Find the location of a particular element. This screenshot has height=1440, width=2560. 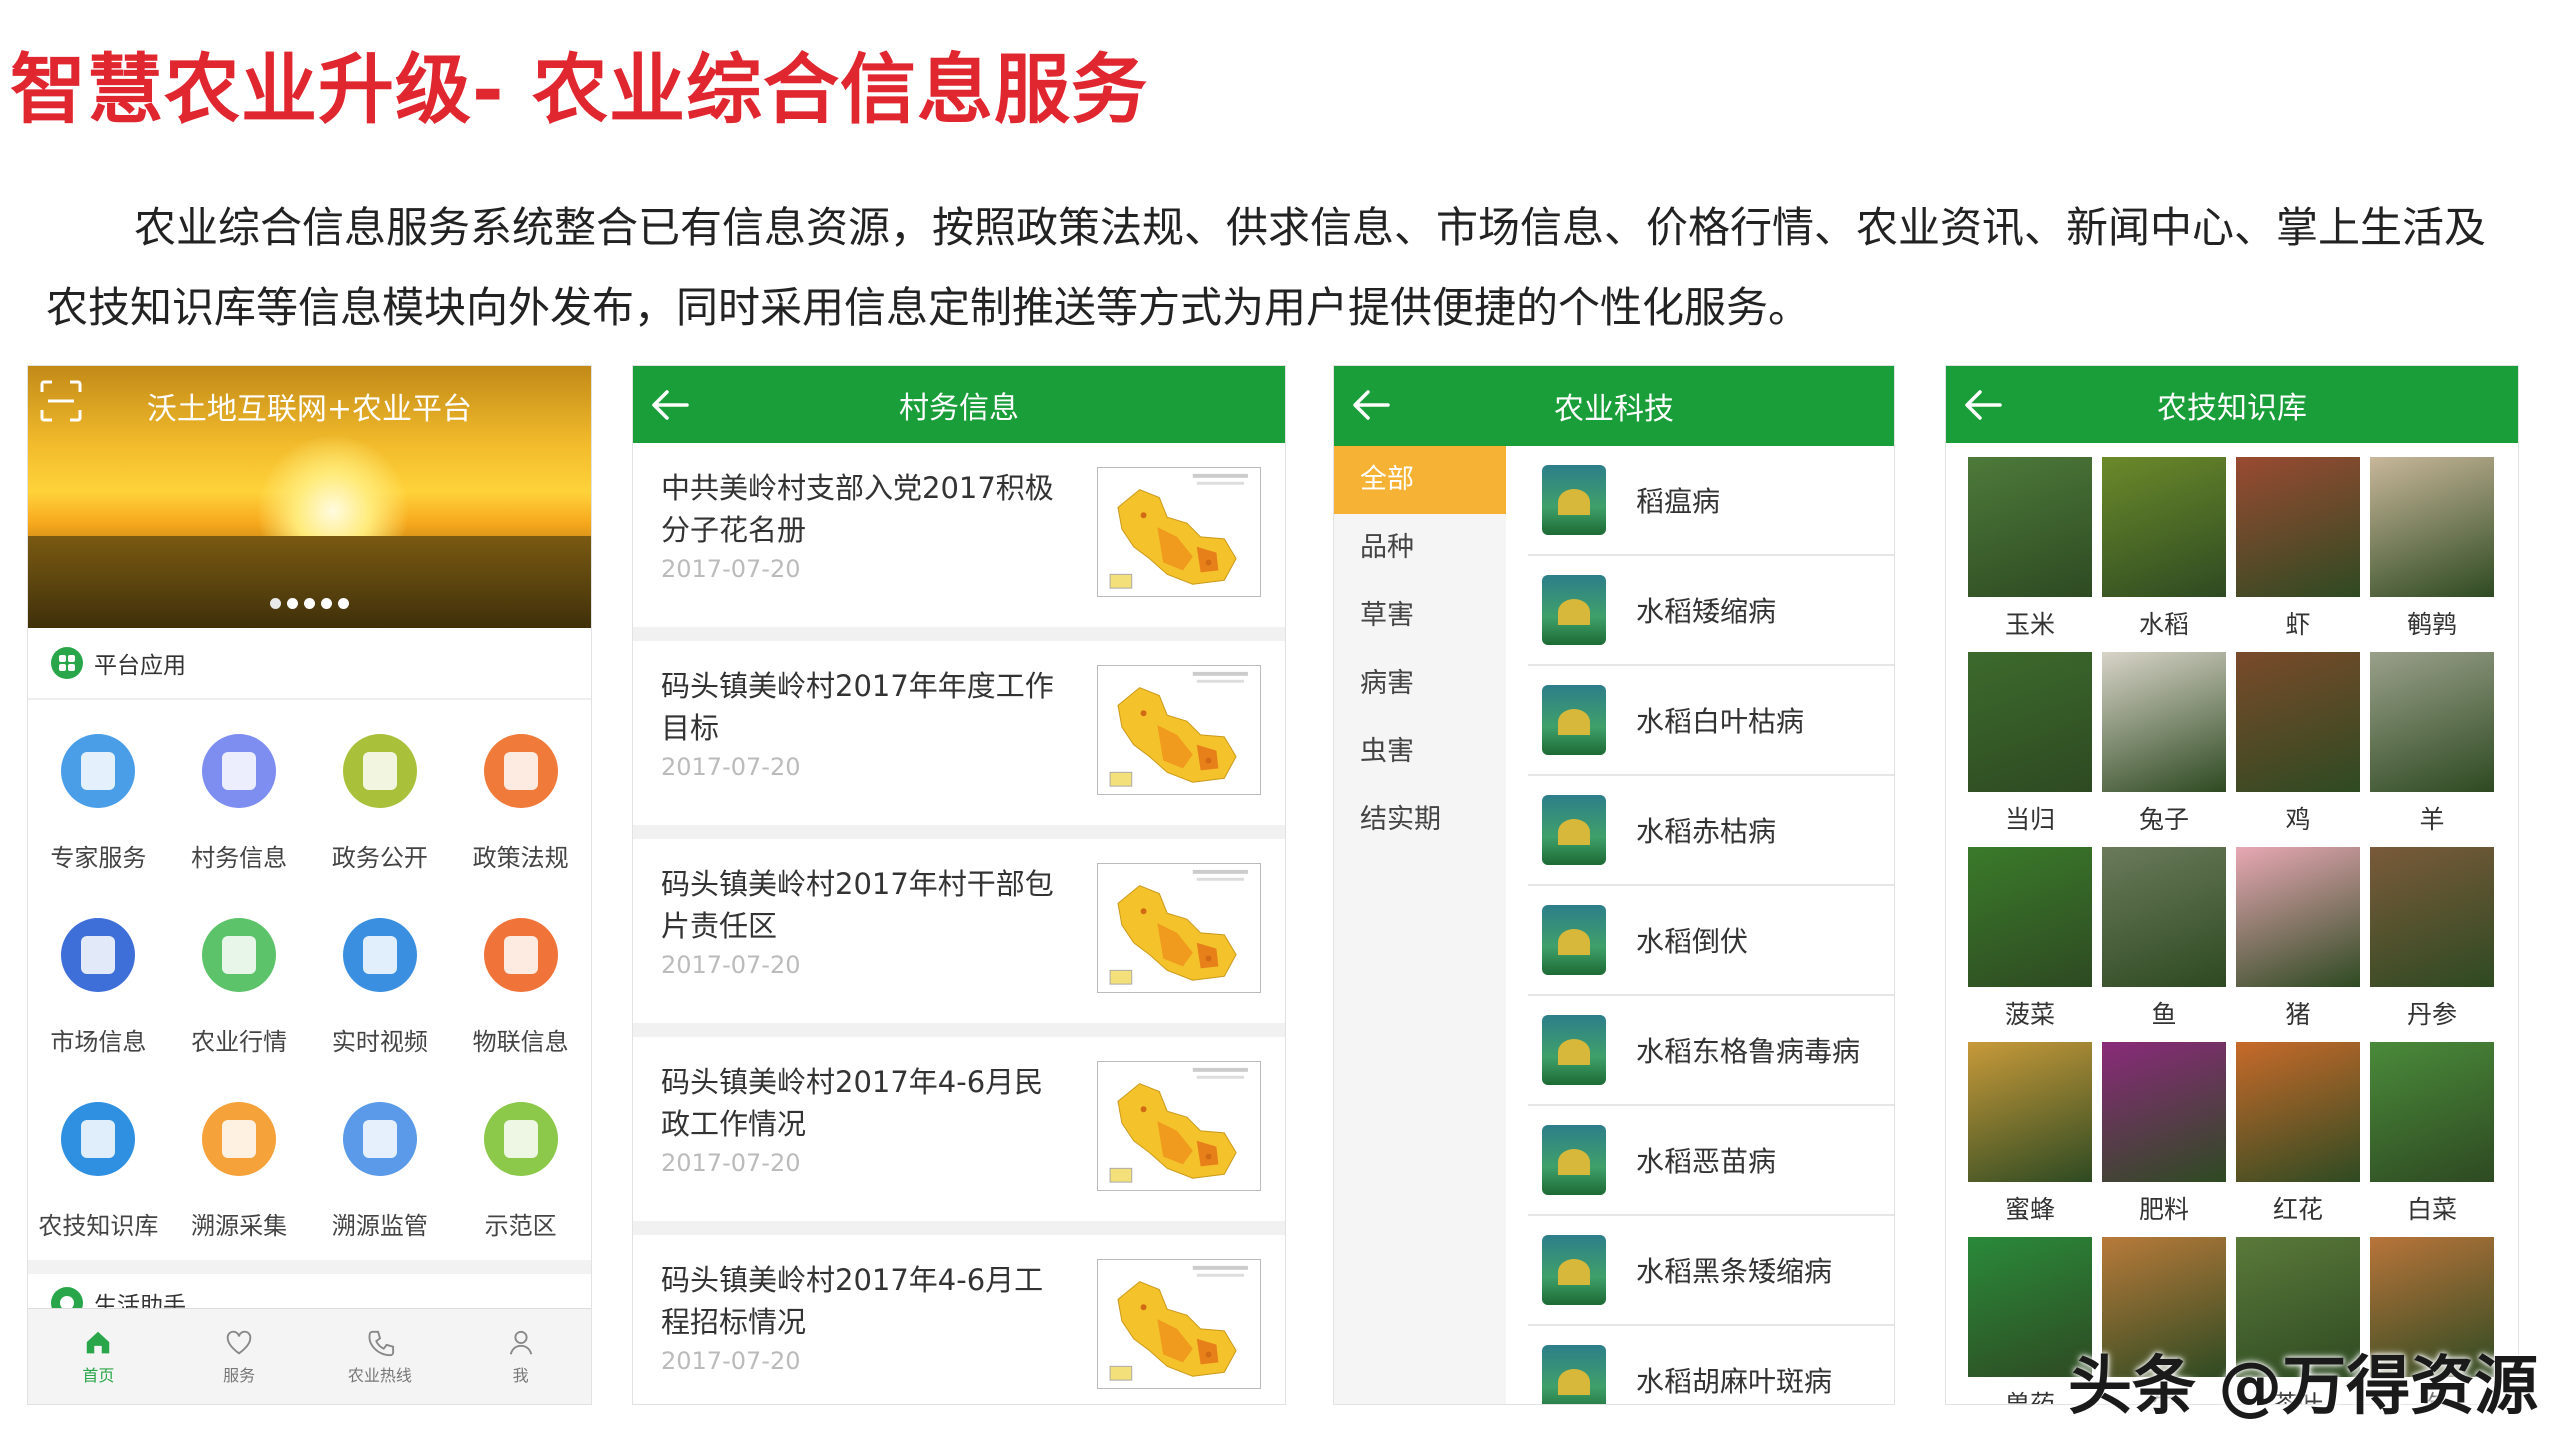

disease-item: 水稻矮缩病 is located at coordinates (1711, 611).